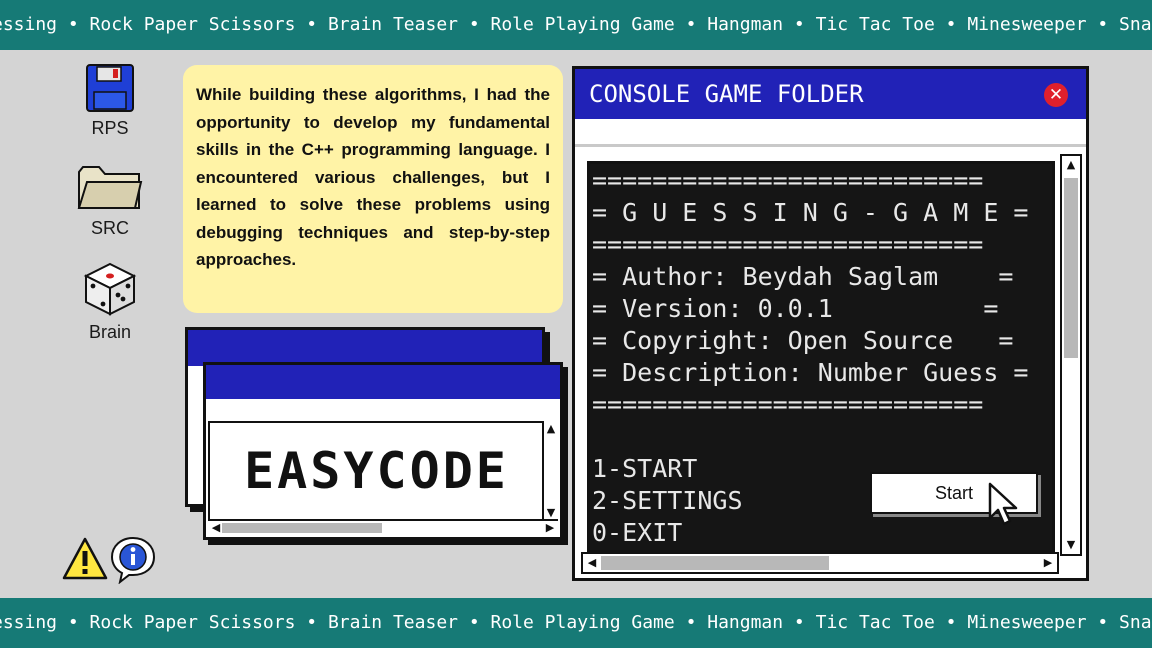 The image size is (1152, 648). Describe the element at coordinates (85, 559) in the screenshot. I see `warning-icon` at that location.